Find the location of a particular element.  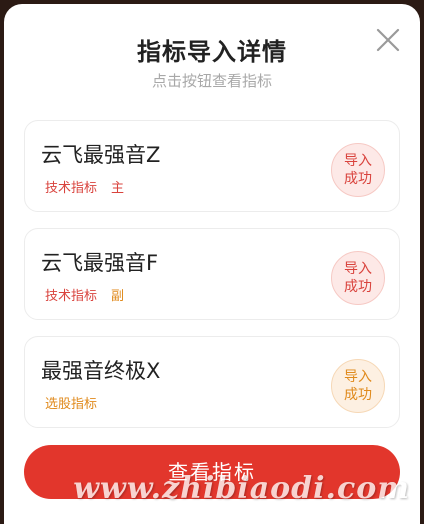

indicator-tags: 技术指标 副 is located at coordinates (84, 294).